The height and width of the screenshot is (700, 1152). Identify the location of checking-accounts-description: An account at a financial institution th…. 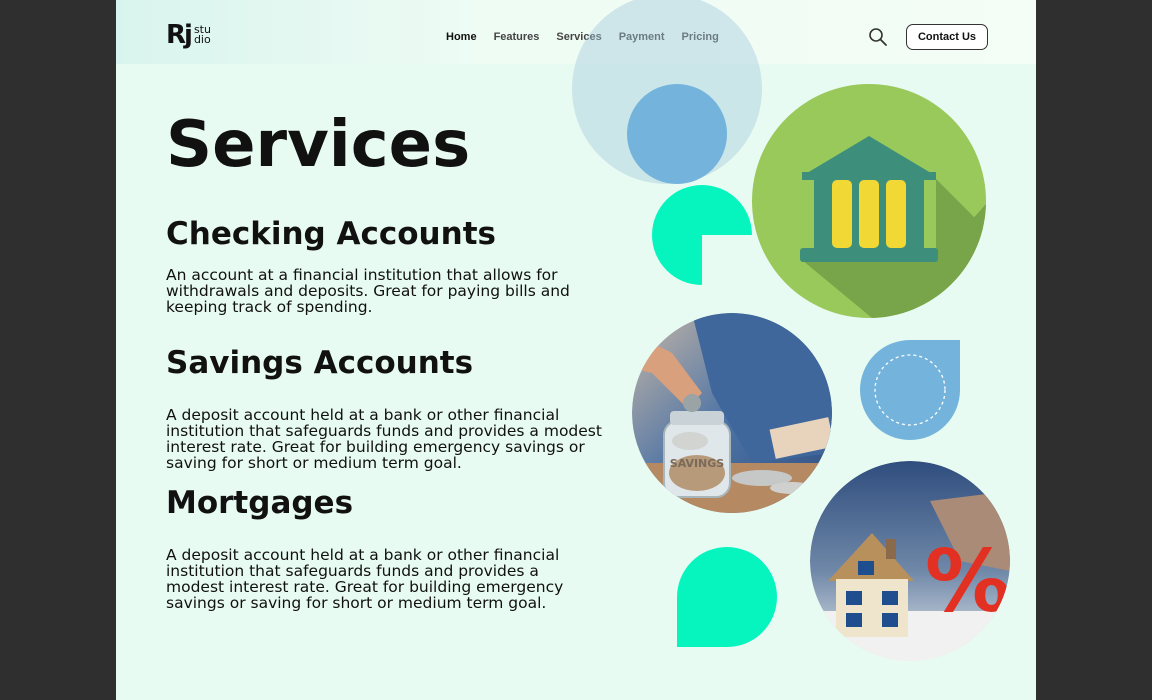
(368, 291).